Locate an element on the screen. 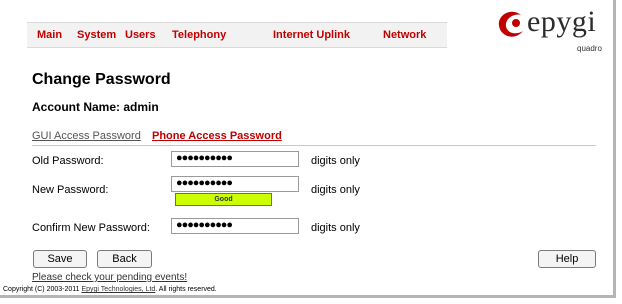  epygi-logo: epygi quadro is located at coordinates (549, 31).